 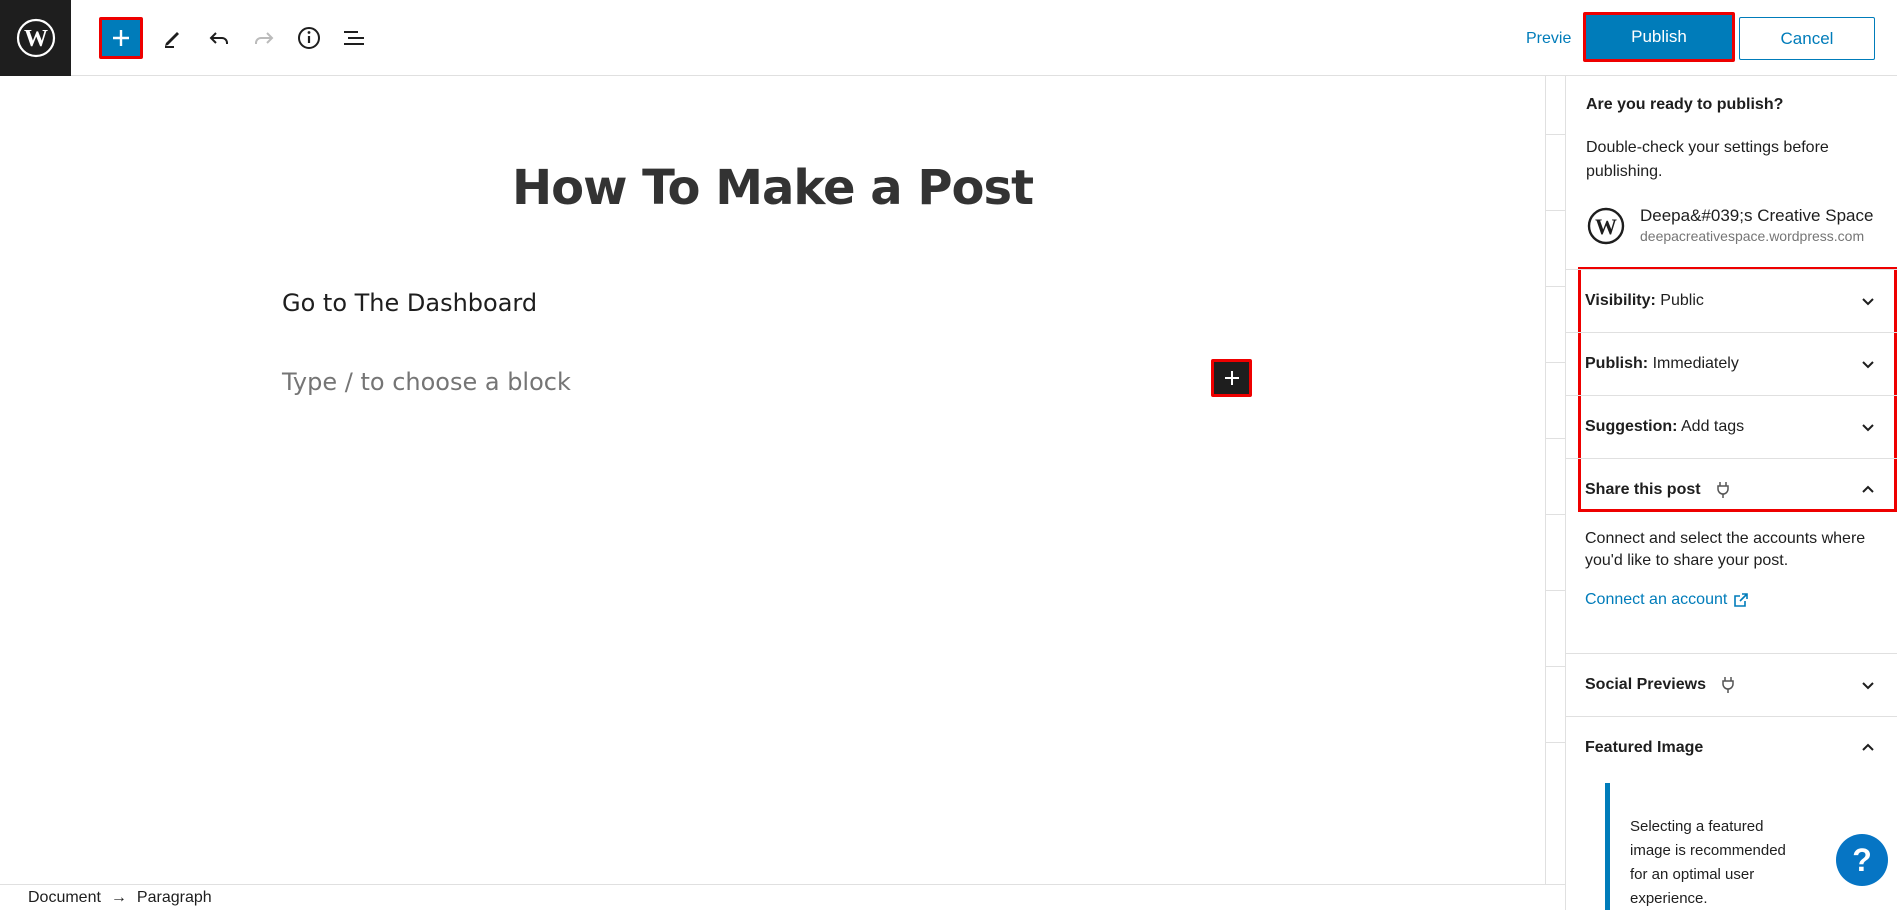 I want to click on wordpress-logo-icon: W, so click(x=35, y=38).